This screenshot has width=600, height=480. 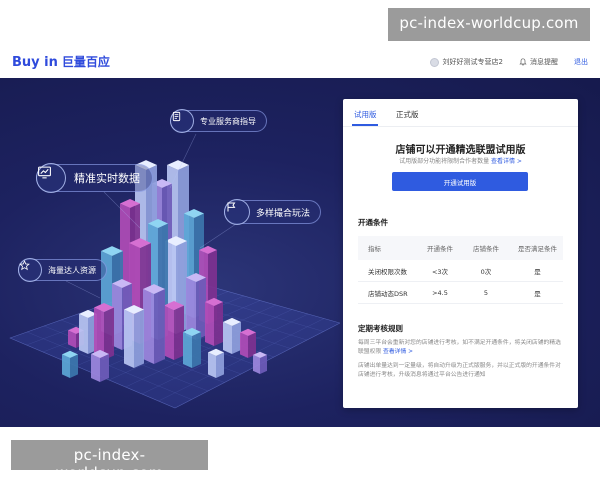 I want to click on logo-text-en: Buy in, so click(x=35, y=62).